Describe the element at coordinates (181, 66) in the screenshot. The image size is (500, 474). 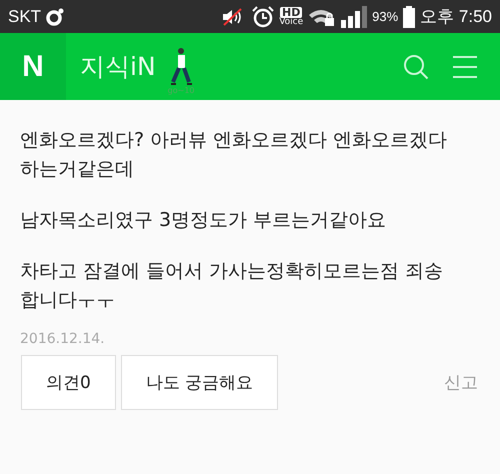
I see `walking-figure-icon` at that location.